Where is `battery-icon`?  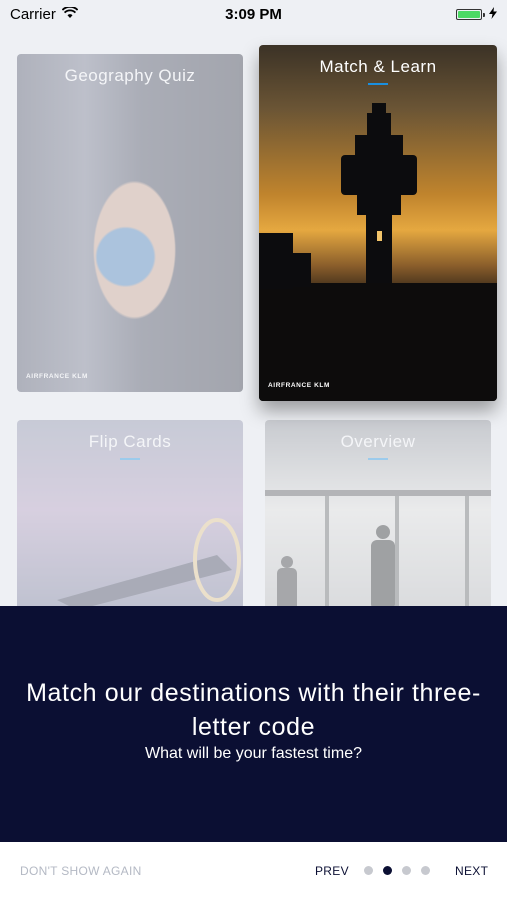
battery-icon is located at coordinates (470, 14).